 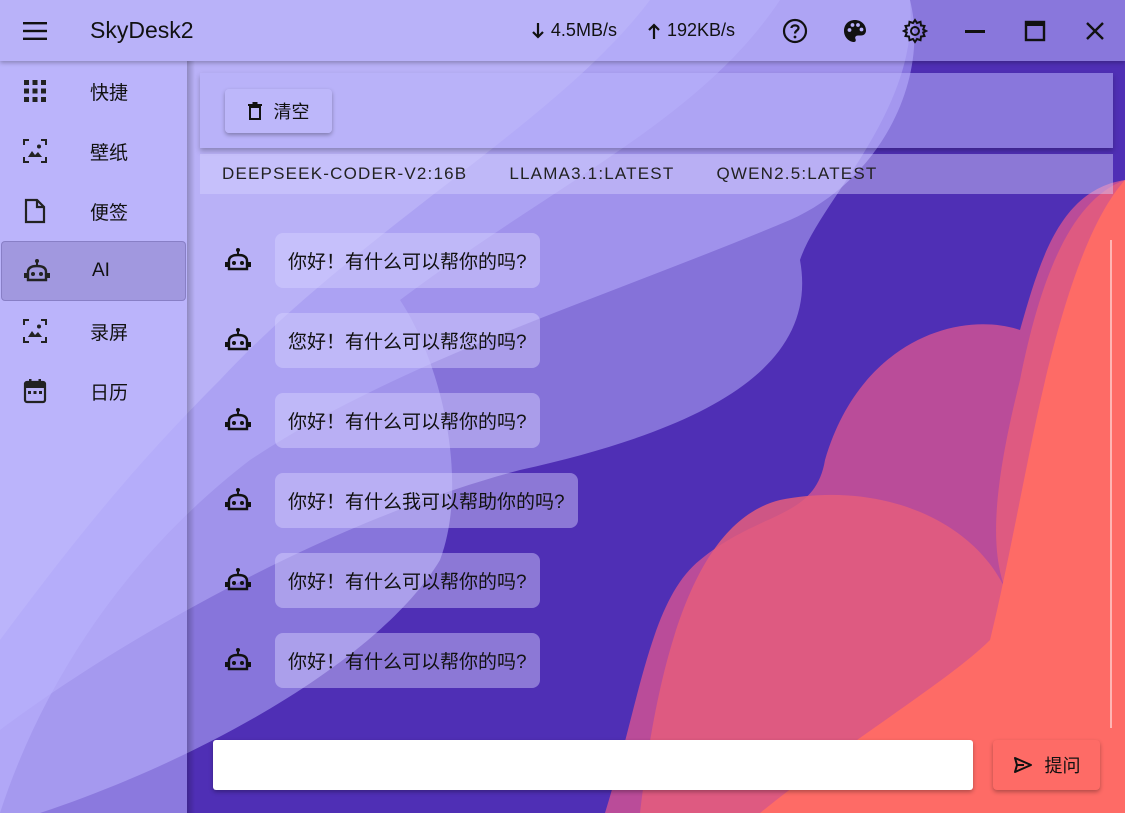 I want to click on ask-button: 提问, so click(x=1046, y=765).